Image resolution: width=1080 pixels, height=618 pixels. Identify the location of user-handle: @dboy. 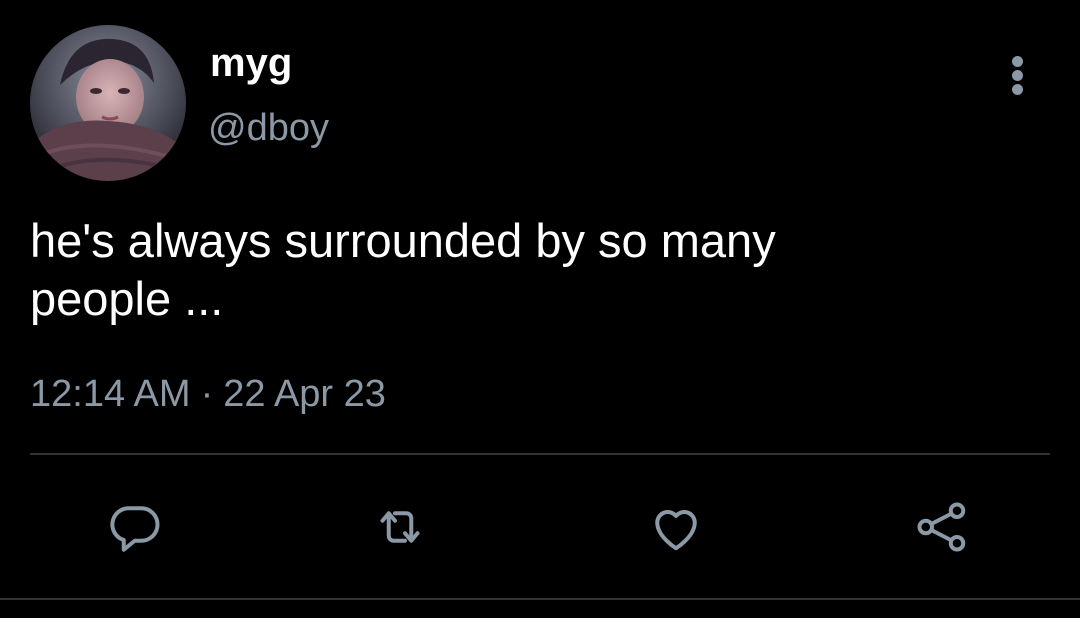
(268, 128).